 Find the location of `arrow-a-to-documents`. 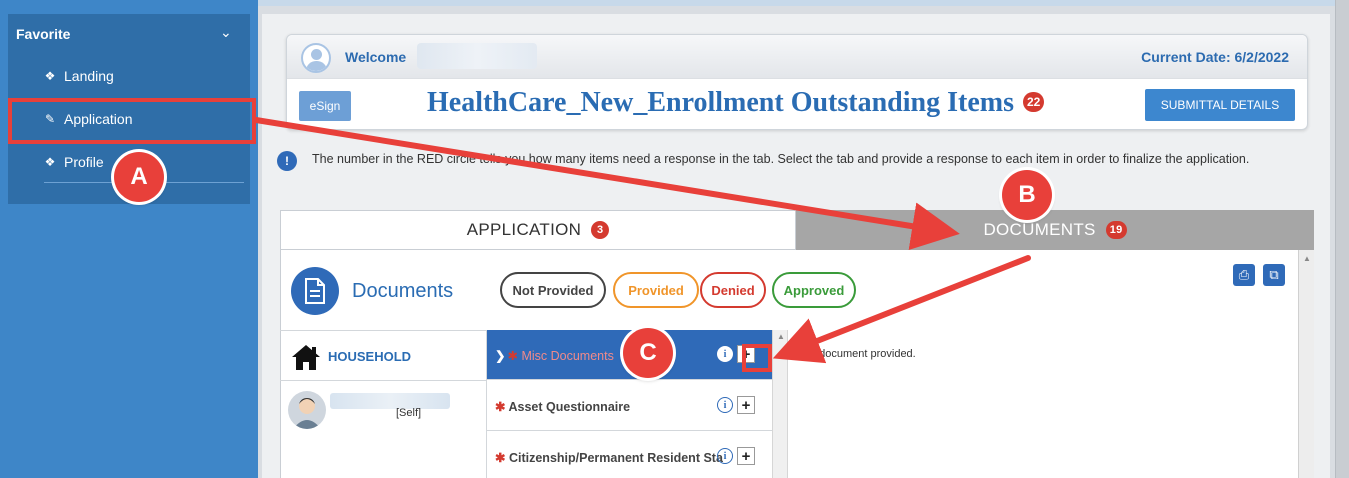

arrow-a-to-documents is located at coordinates (606, 183).